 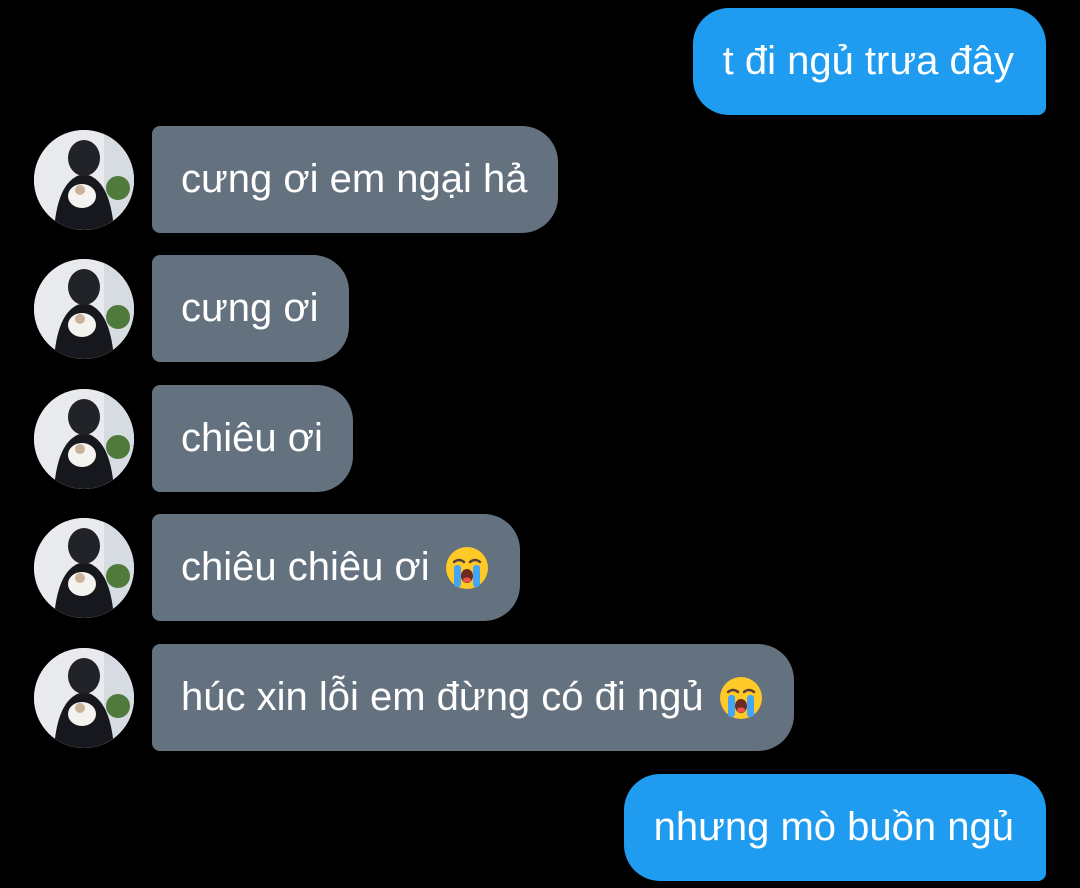 What do you see at coordinates (305, 567) in the screenshot?
I see `message-text: chiêu chiêu ơi` at bounding box center [305, 567].